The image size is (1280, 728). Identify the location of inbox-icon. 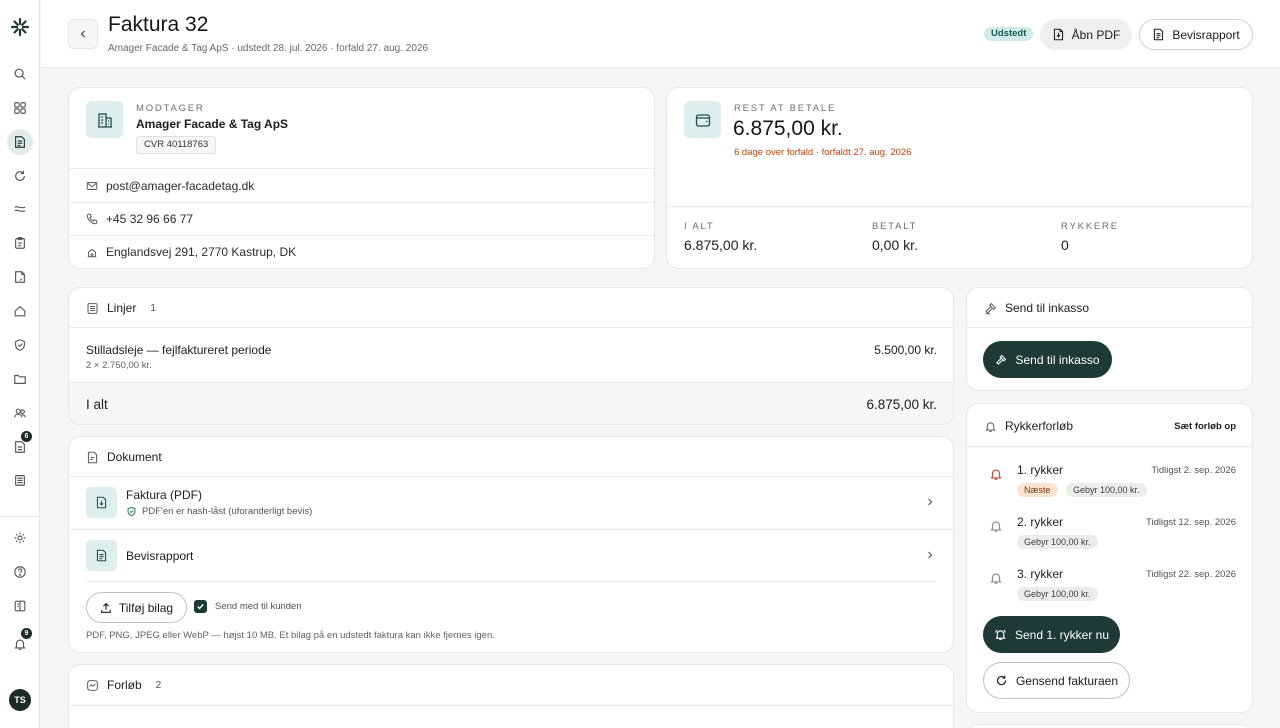
(20, 447).